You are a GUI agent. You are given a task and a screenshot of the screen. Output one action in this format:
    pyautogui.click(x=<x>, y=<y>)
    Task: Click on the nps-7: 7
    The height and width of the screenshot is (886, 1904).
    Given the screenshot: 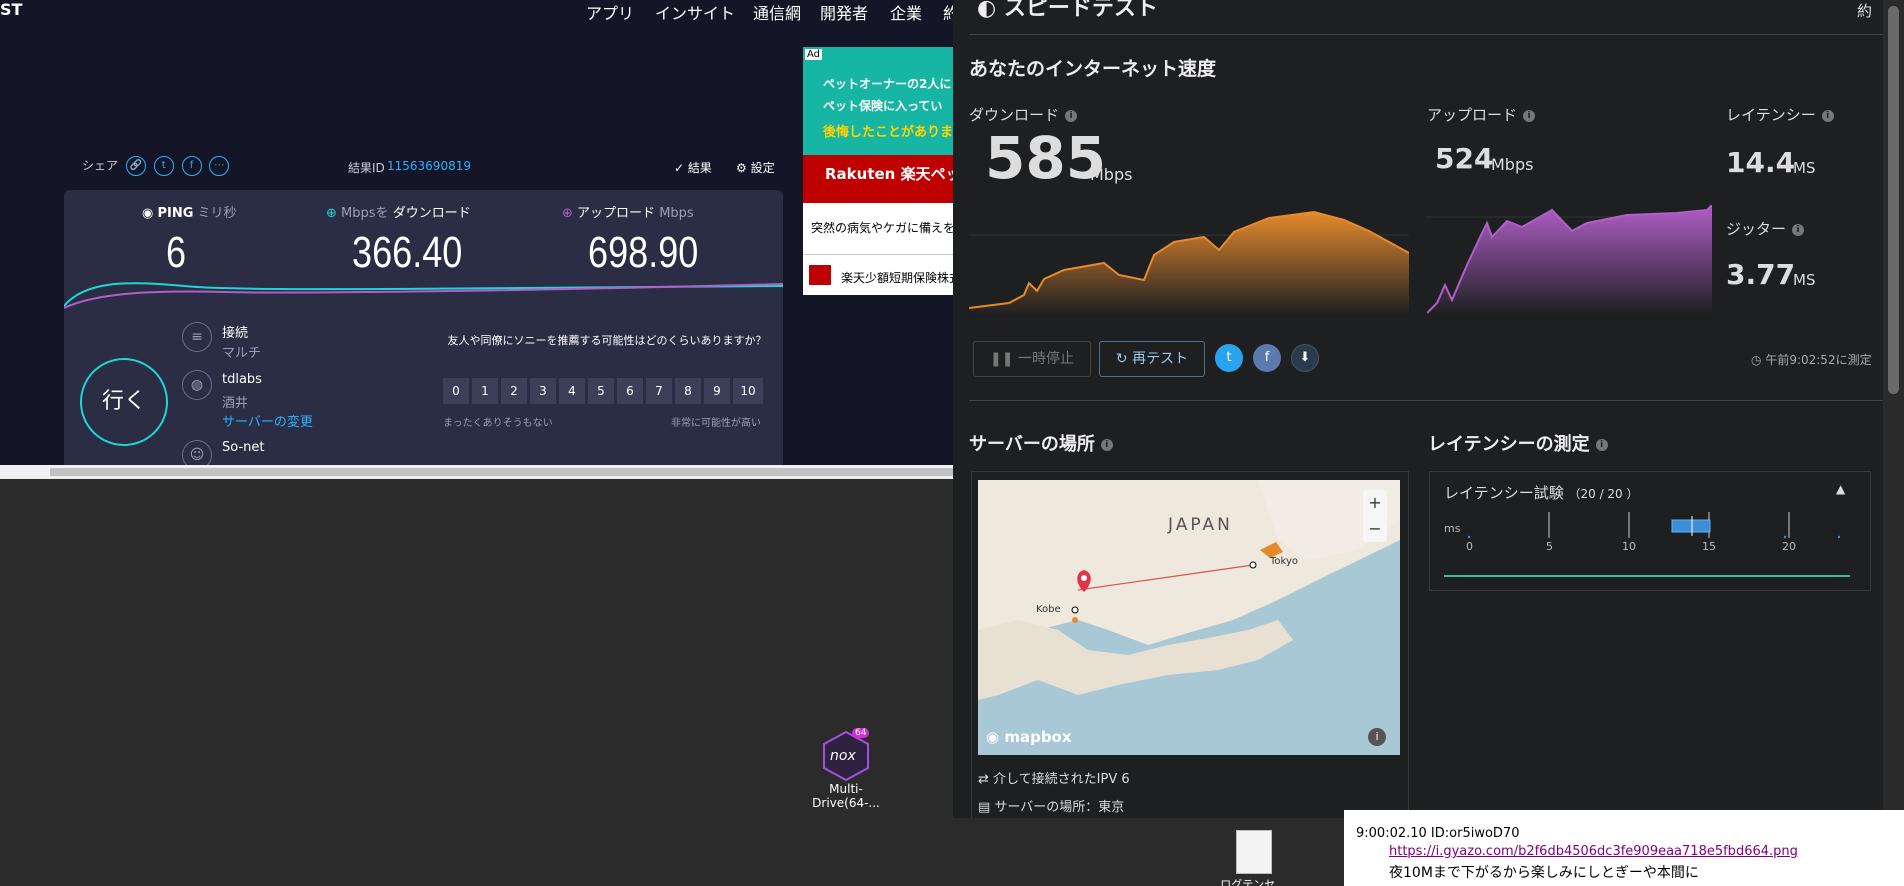 What is the action you would take?
    pyautogui.click(x=659, y=391)
    